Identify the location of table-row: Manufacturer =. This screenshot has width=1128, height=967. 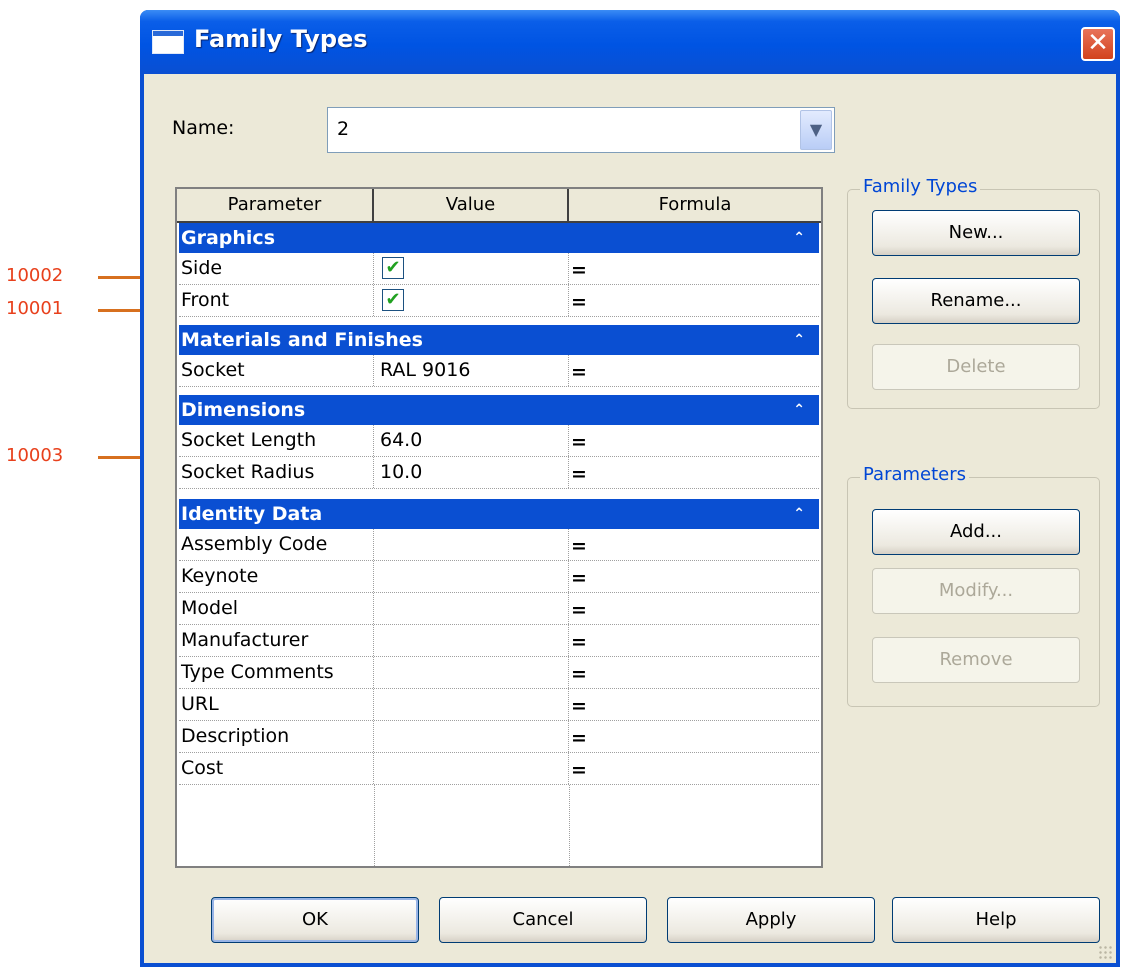
(499, 641).